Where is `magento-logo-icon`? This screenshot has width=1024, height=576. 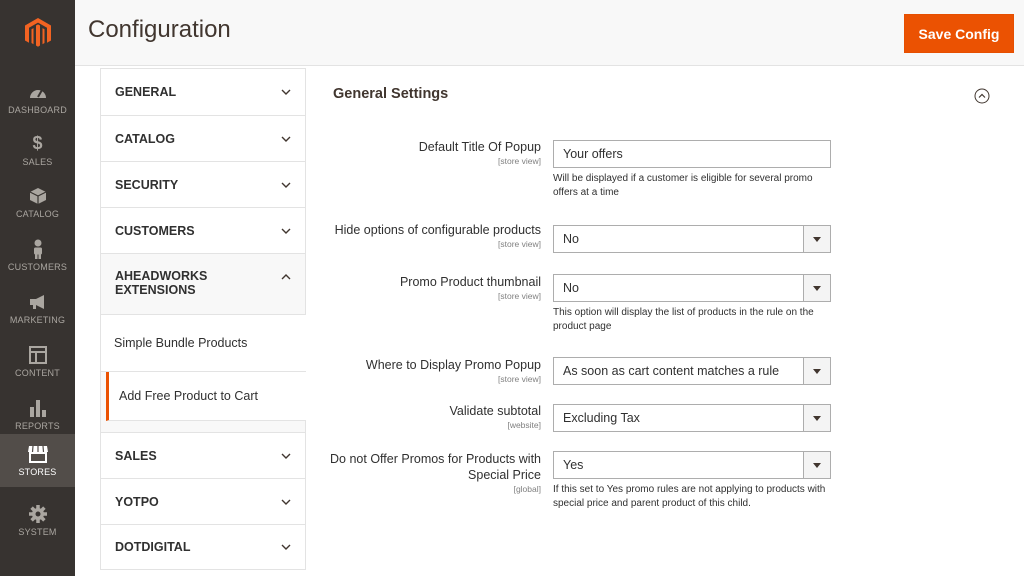
magento-logo-icon is located at coordinates (37, 32).